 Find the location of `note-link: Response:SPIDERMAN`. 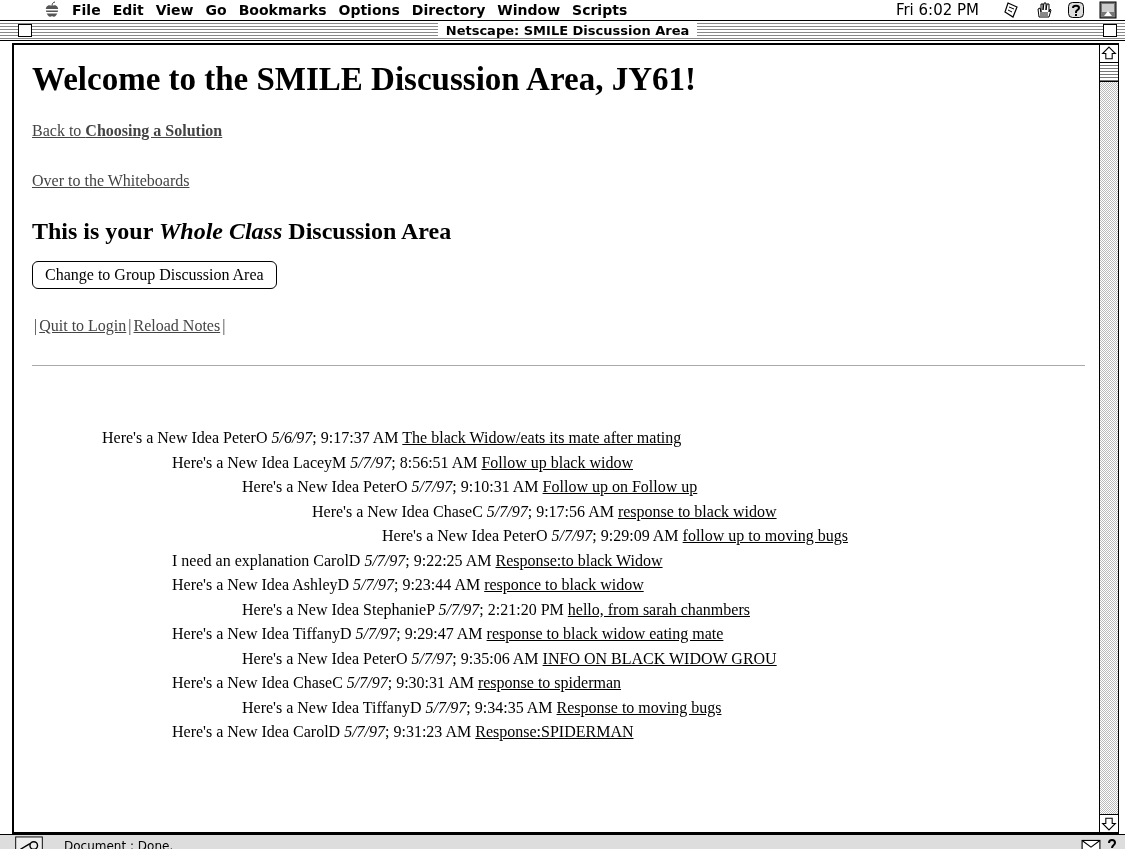

note-link: Response:SPIDERMAN is located at coordinates (554, 731).